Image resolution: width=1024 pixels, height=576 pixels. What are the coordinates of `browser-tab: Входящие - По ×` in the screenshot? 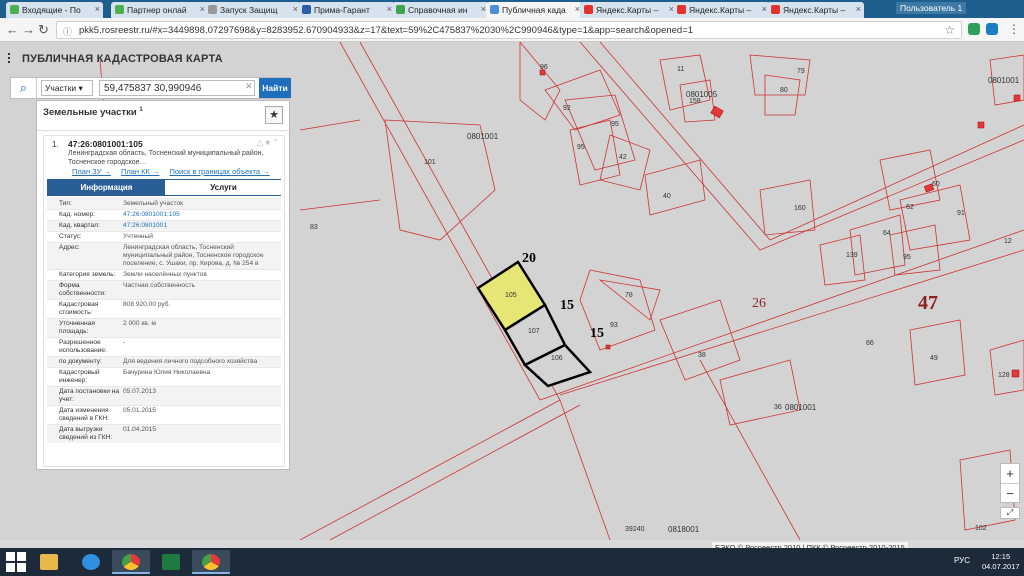 It's located at (54, 10).